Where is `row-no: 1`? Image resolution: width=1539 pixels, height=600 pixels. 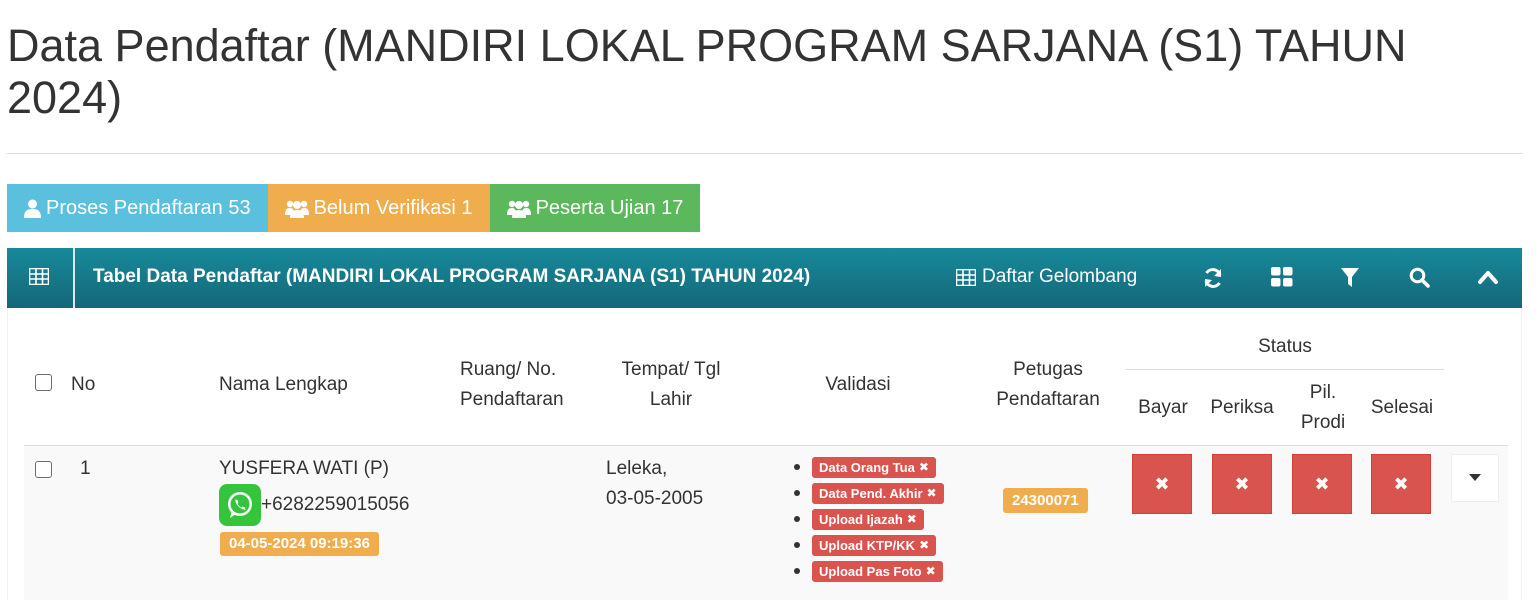
row-no: 1 is located at coordinates (85, 468).